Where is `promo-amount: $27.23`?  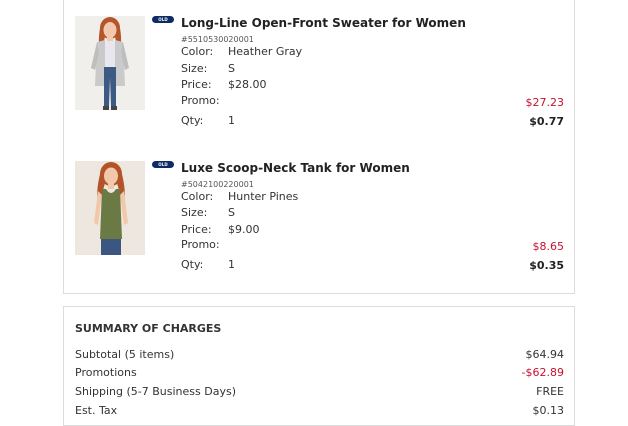 promo-amount: $27.23 is located at coordinates (545, 102).